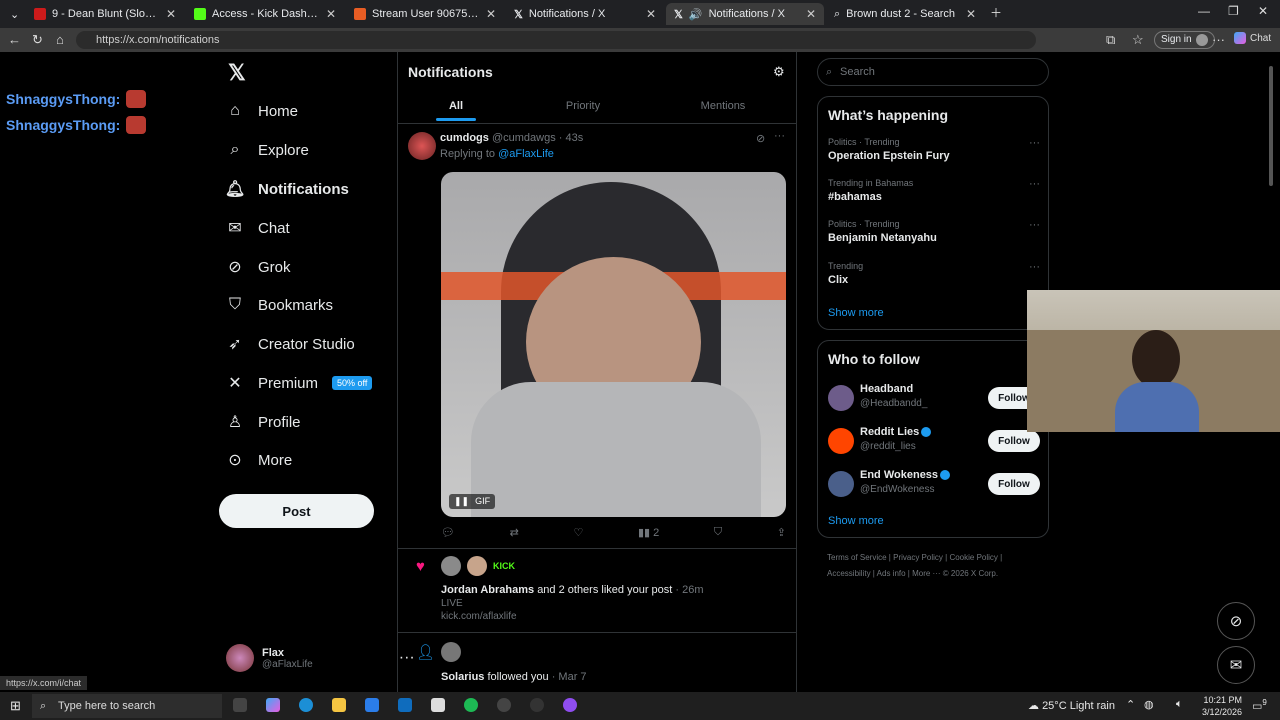 The width and height of the screenshot is (1280, 720). What do you see at coordinates (723, 106) in the screenshot?
I see `tab-mentions: Mentions` at bounding box center [723, 106].